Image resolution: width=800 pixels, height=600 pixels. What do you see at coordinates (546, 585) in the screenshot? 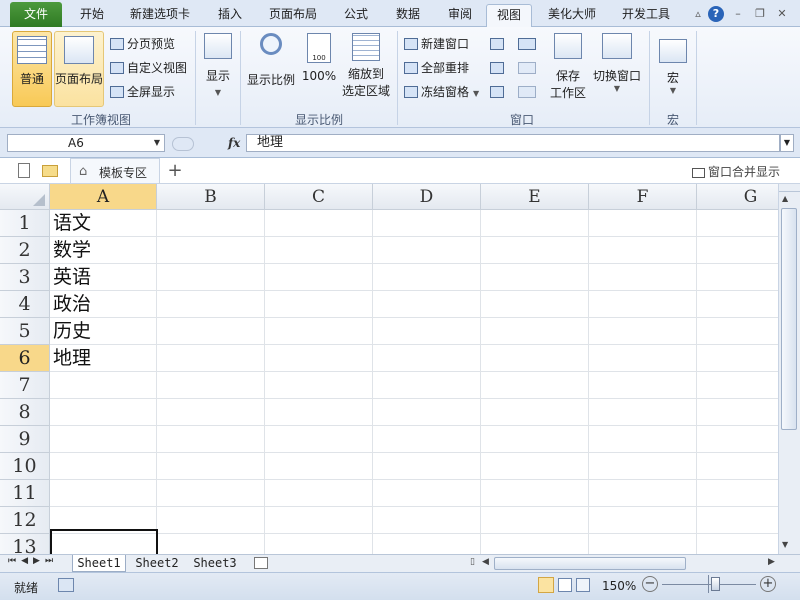
I see `normal-view-status-icon` at bounding box center [546, 585].